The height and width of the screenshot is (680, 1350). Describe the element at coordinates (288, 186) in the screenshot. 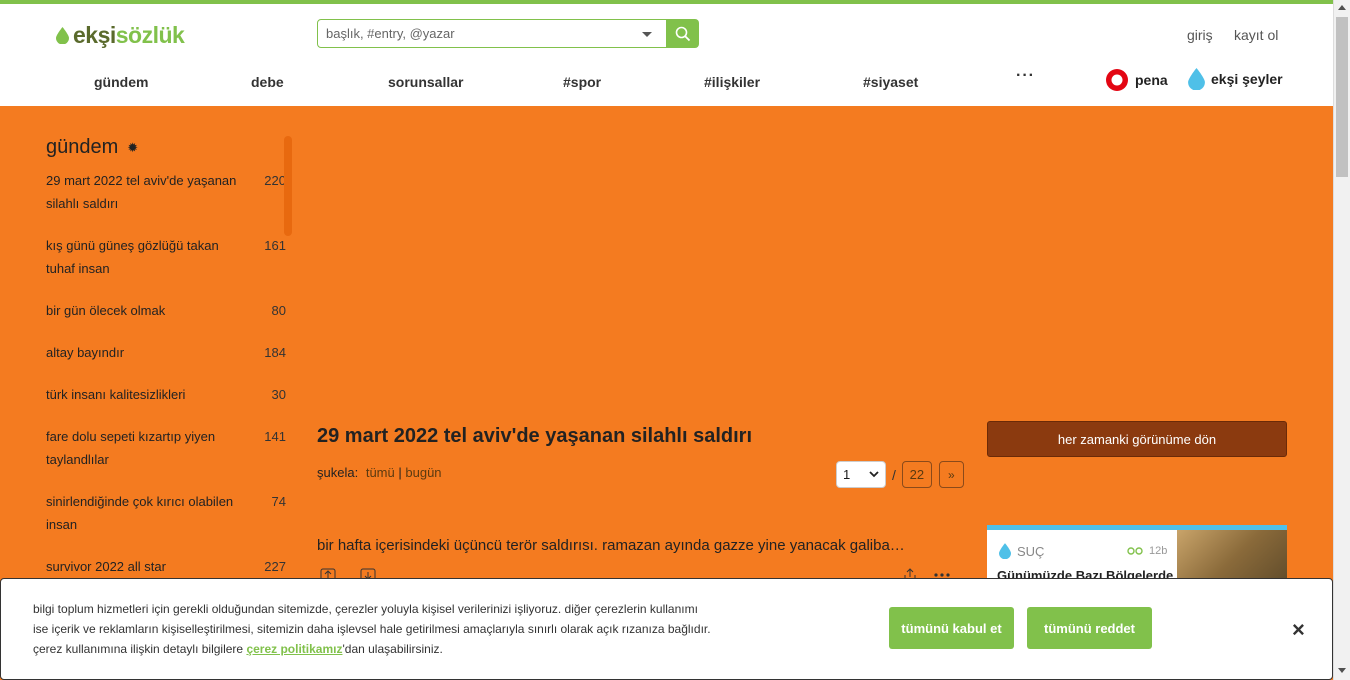

I see `sidebar-scrollbar` at that location.